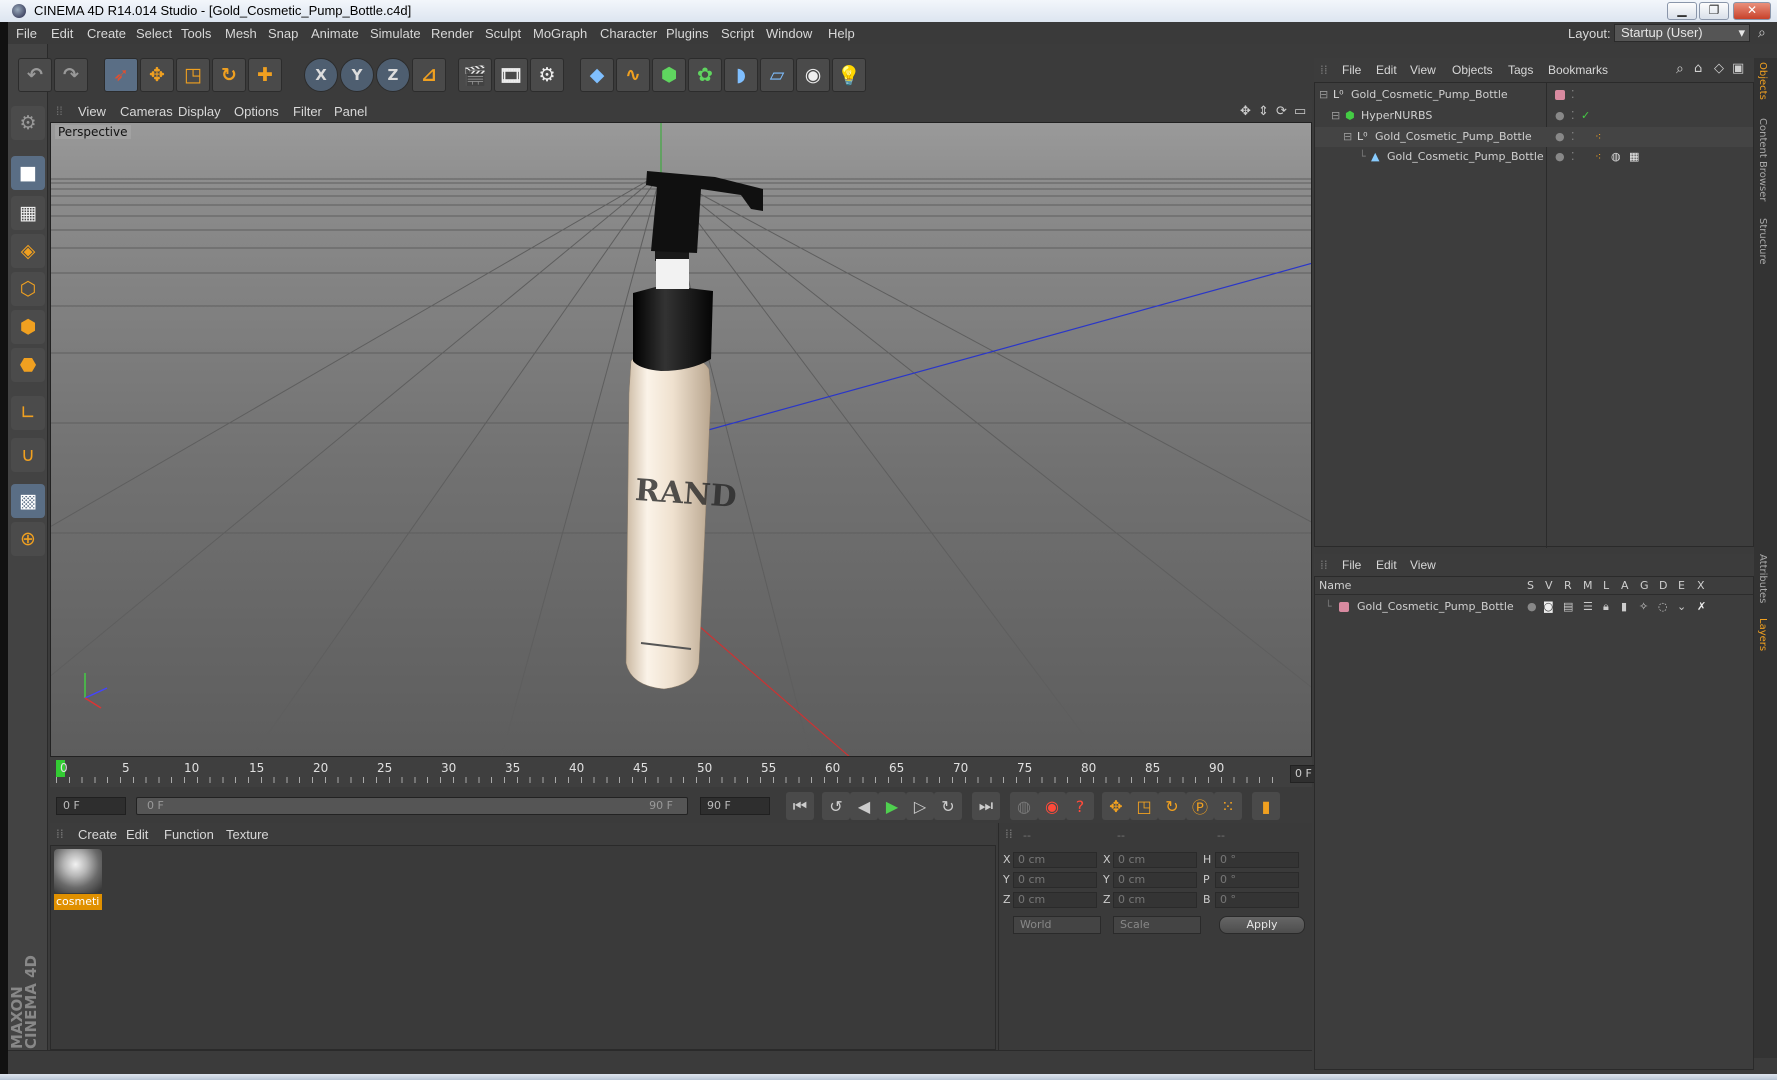  I want to click on col-a: A, so click(1625, 585).